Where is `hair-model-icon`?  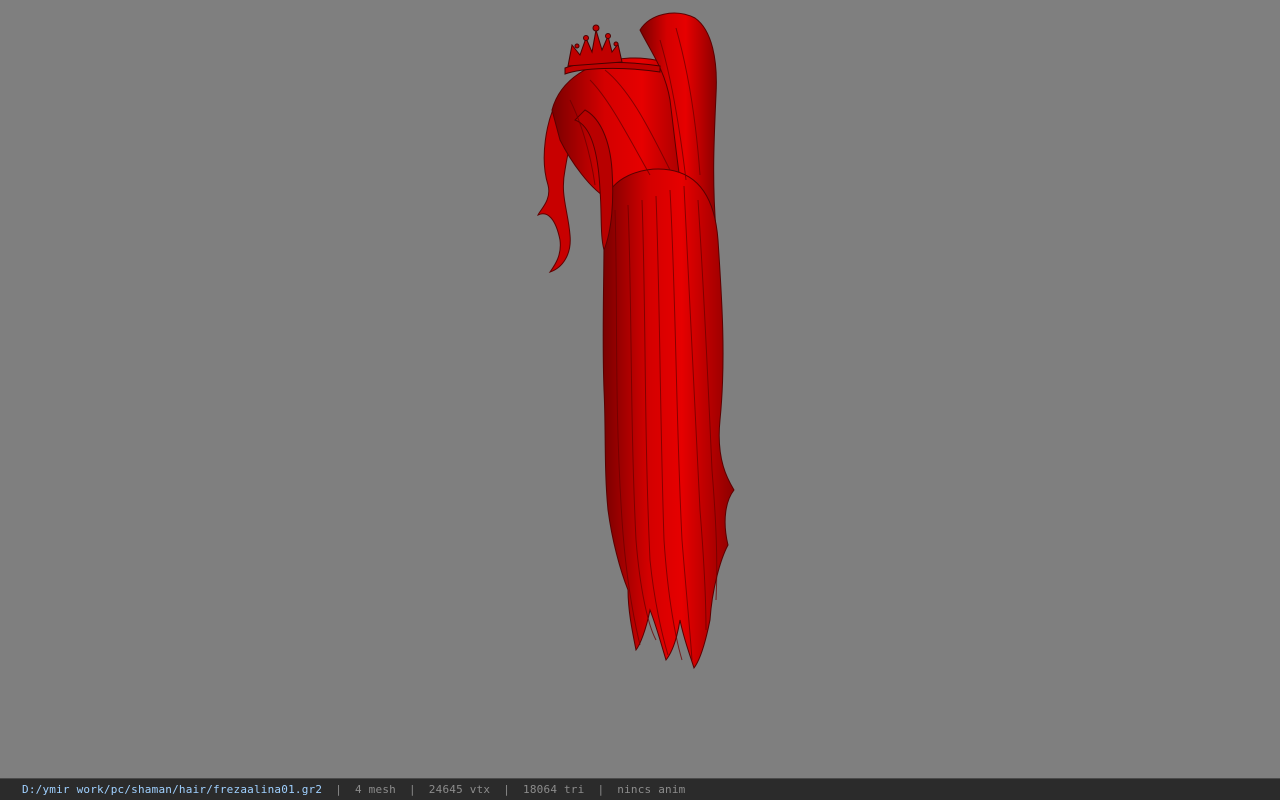 hair-model-icon is located at coordinates (636, 341).